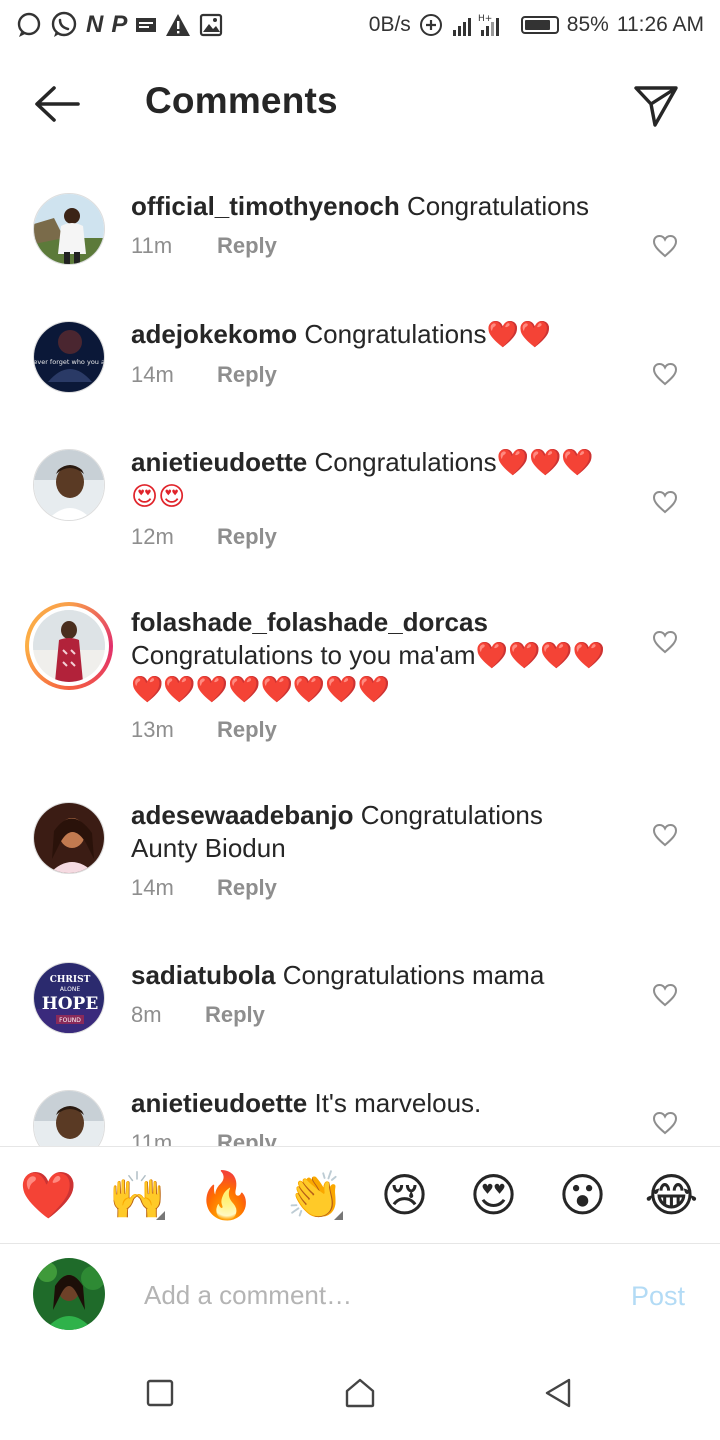 The height and width of the screenshot is (1440, 720). I want to click on system-back-button, so click(558, 1393).